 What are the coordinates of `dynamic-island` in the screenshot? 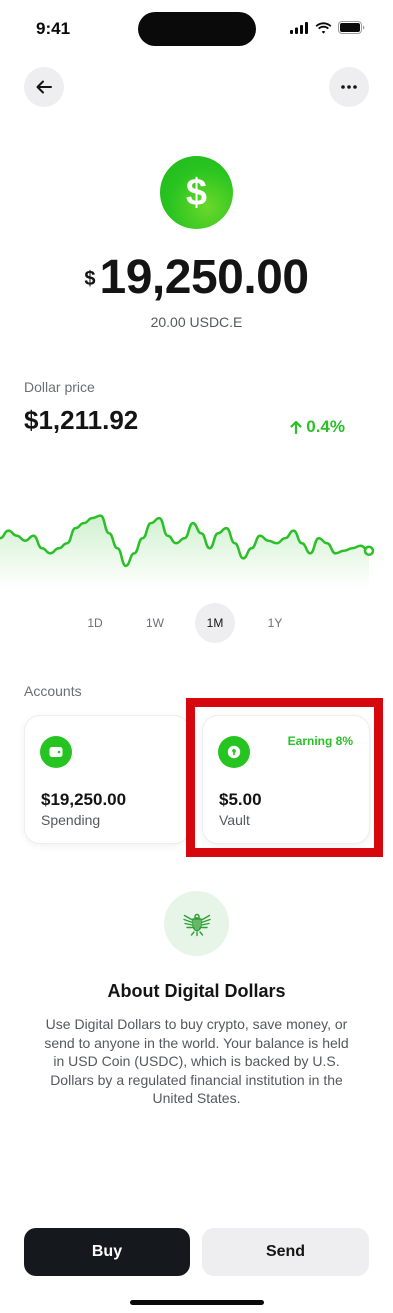 It's located at (197, 29).